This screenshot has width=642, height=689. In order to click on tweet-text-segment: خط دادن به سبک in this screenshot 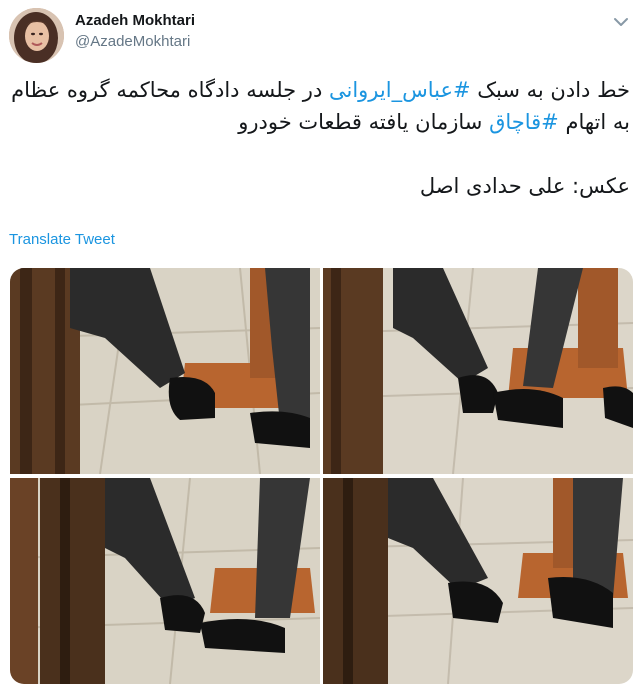, I will do `click(550, 90)`.